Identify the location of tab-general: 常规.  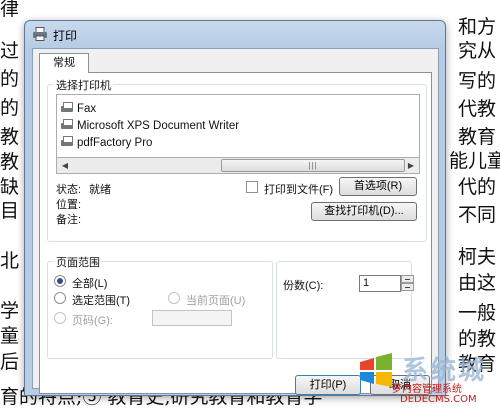
(64, 63).